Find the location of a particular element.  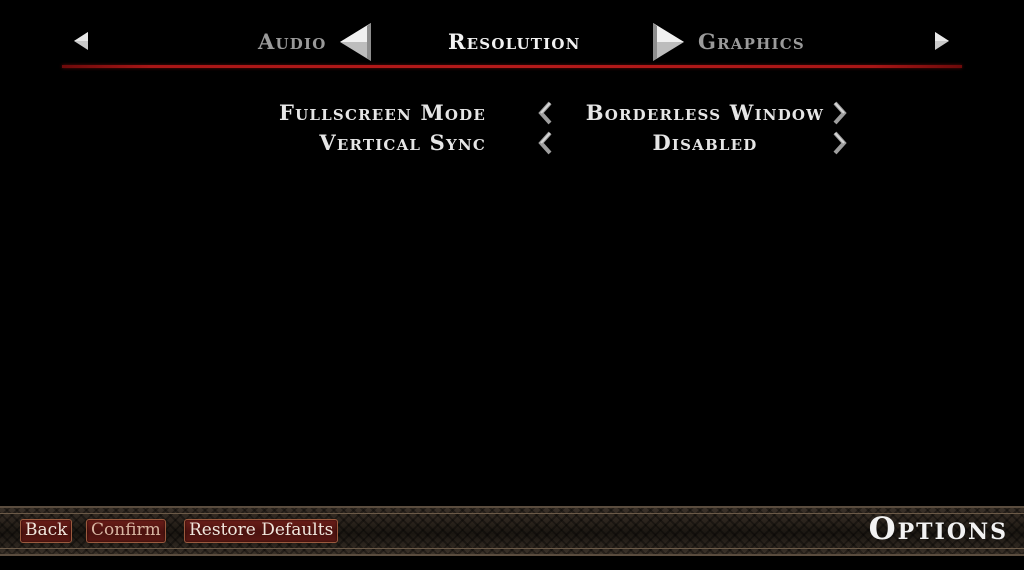

setting-label: Vertical Sync is located at coordinates (402, 142).